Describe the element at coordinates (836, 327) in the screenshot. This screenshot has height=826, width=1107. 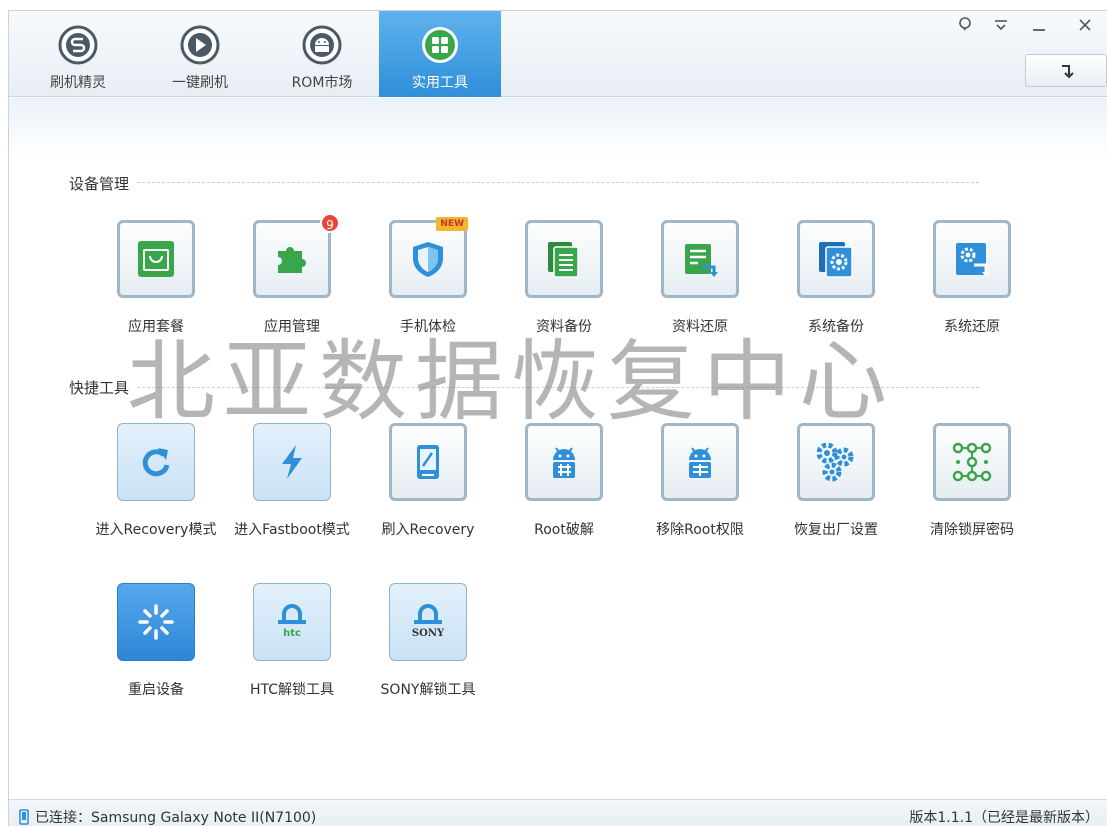
I see `tool-label: 系统备份` at that location.